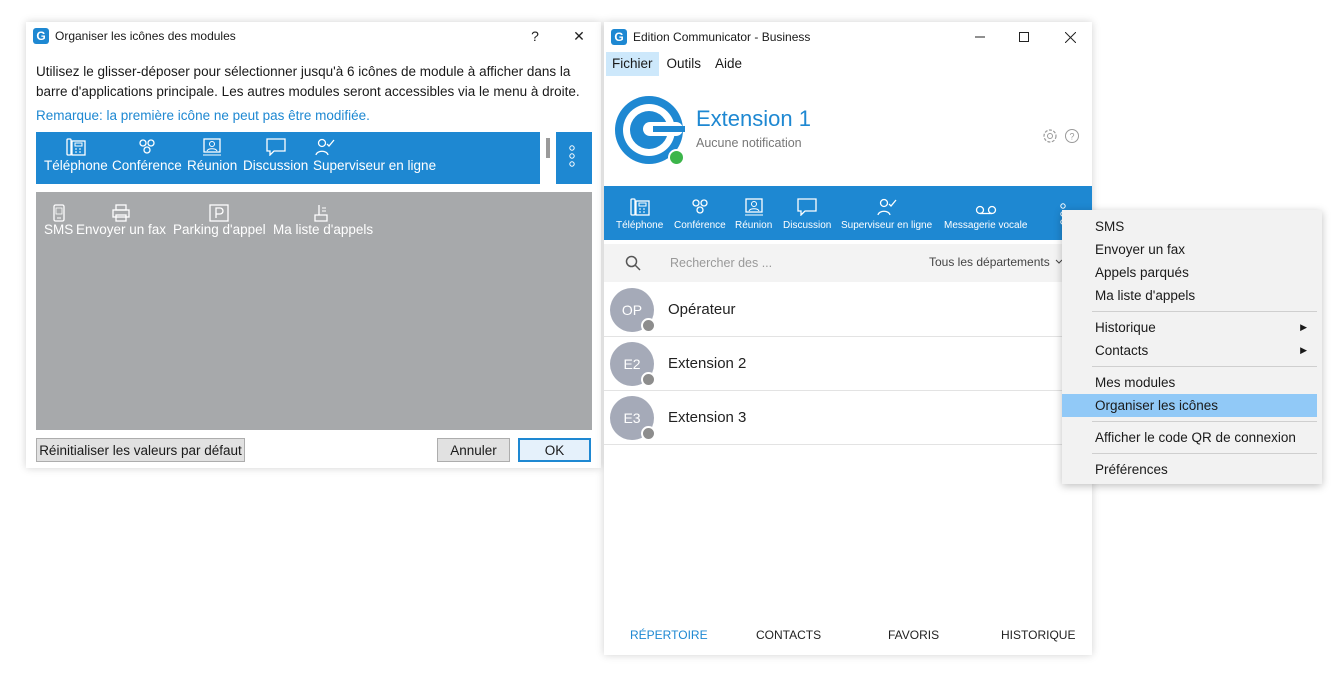 This screenshot has height=678, width=1338. Describe the element at coordinates (1189, 350) in the screenshot. I see `menu-item-contacts: Contacts ▶` at that location.